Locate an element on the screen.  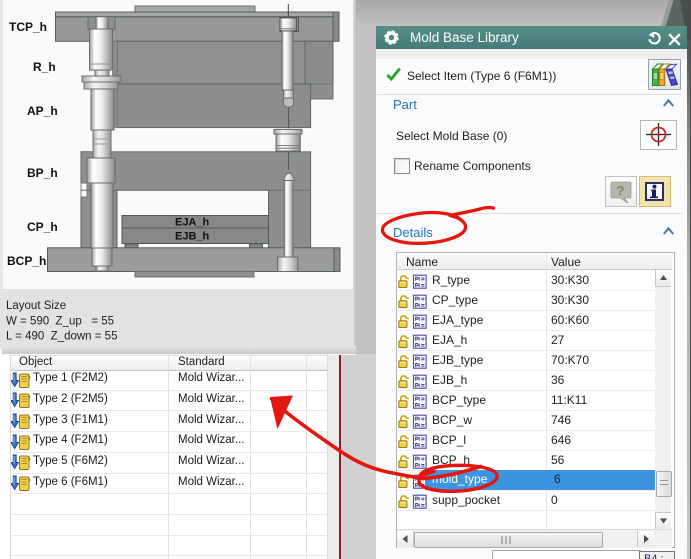
svg-text: BP_h is located at coordinates (42, 173).